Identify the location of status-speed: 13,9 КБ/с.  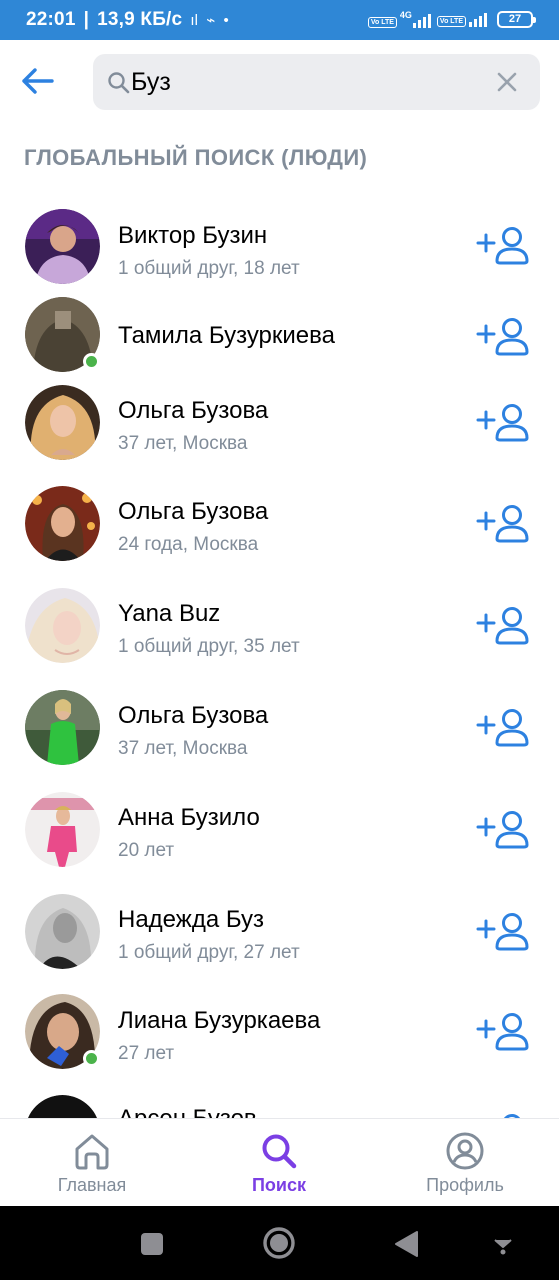
(140, 19).